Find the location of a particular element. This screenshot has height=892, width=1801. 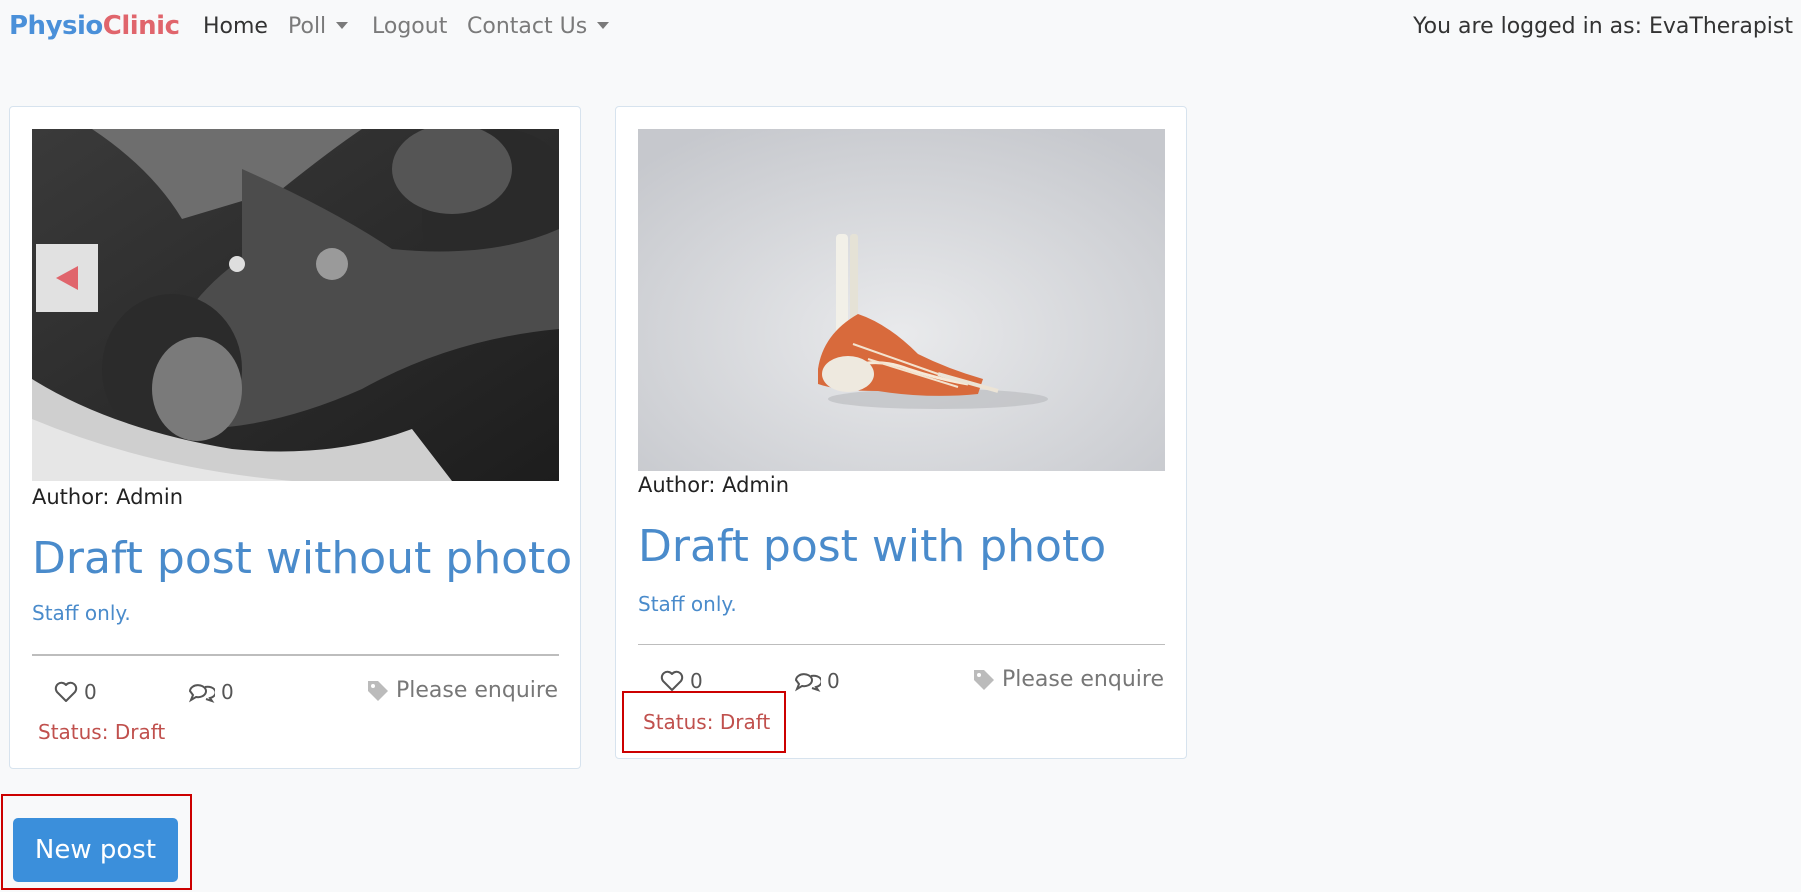

arrow-left-icon is located at coordinates (67, 278).